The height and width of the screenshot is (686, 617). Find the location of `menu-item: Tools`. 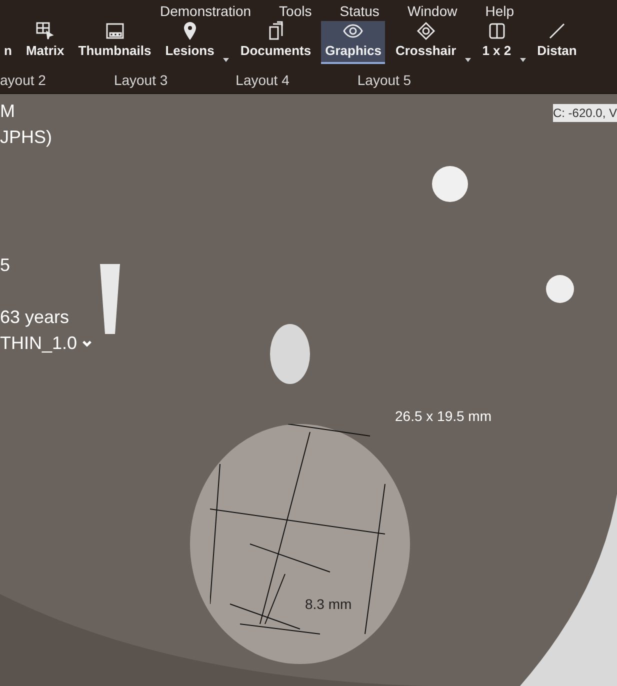

menu-item: Tools is located at coordinates (295, 11).